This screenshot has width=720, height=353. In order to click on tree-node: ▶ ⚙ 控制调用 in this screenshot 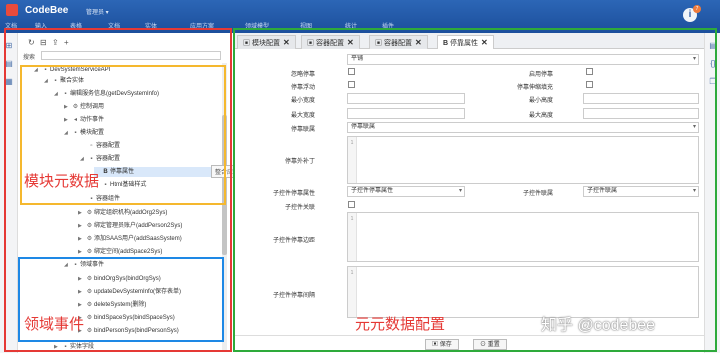, I will do `click(84, 107)`.